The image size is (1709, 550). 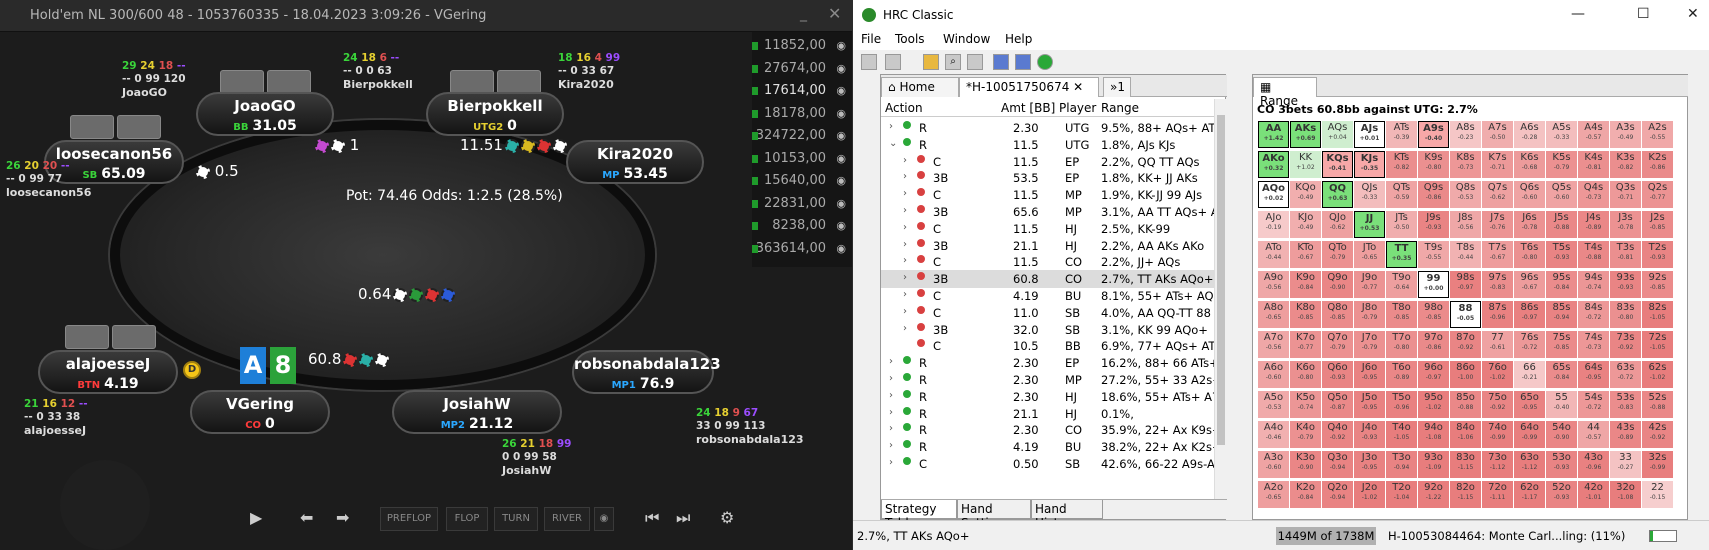 What do you see at coordinates (1529, 164) in the screenshot?
I see `range-cell: K6s -0.68` at bounding box center [1529, 164].